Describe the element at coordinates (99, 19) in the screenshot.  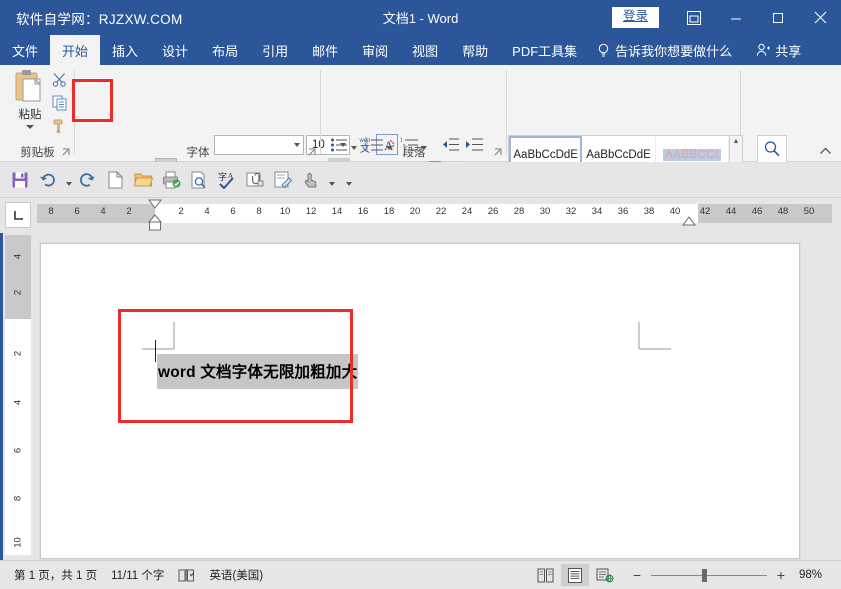
I see `site-brand-watermark: 软件自学网：RJZXW.COM` at that location.